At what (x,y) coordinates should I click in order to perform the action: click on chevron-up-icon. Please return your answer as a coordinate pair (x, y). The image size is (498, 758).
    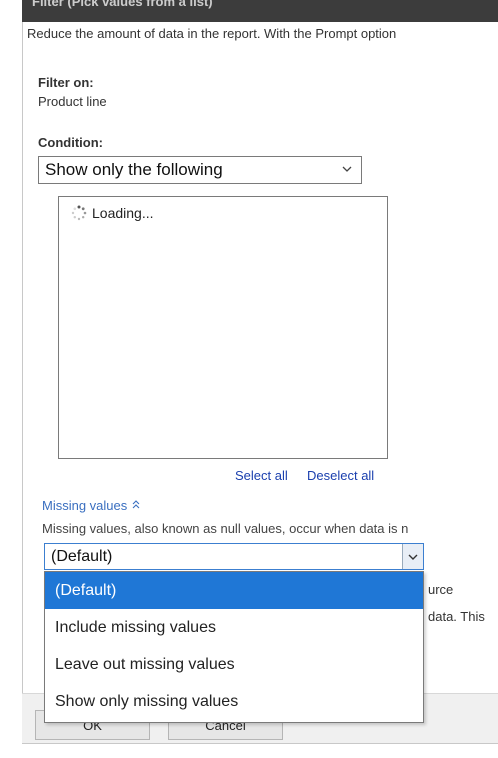
    Looking at the image, I should click on (136, 505).